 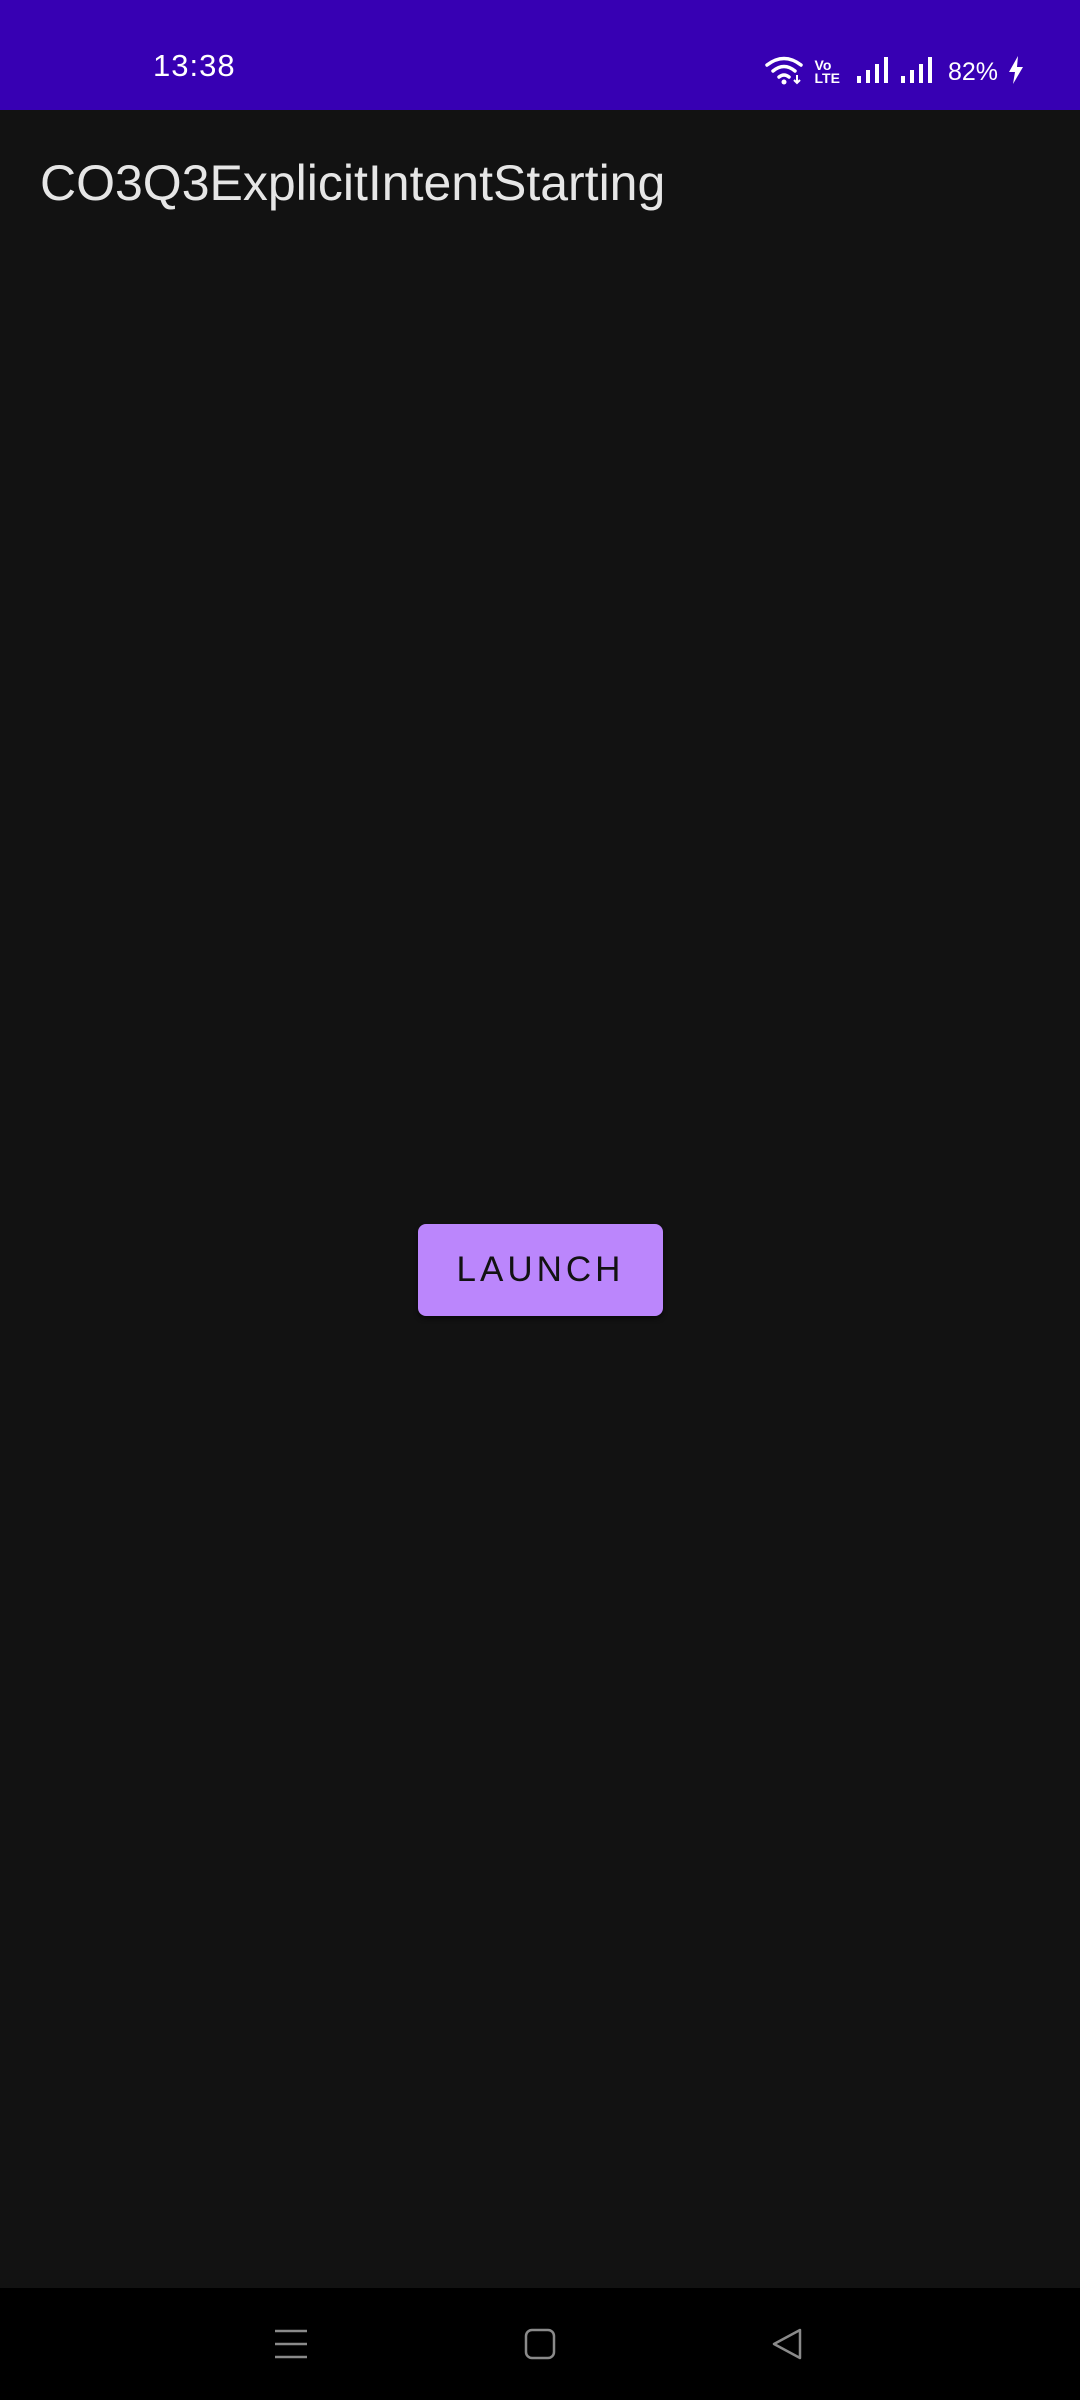 I want to click on volte-bottom-label: LTE, so click(x=827, y=78).